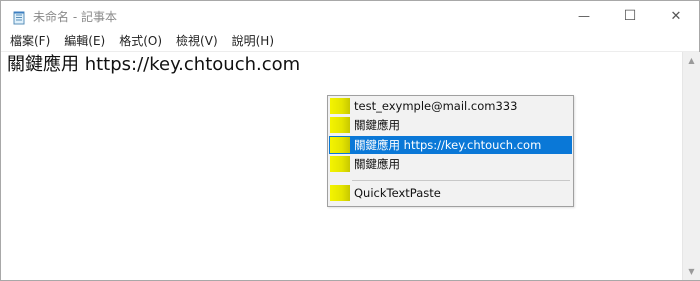 This screenshot has width=700, height=281. What do you see at coordinates (691, 166) in the screenshot?
I see `vertical-scrollbar: ▲ ▼` at bounding box center [691, 166].